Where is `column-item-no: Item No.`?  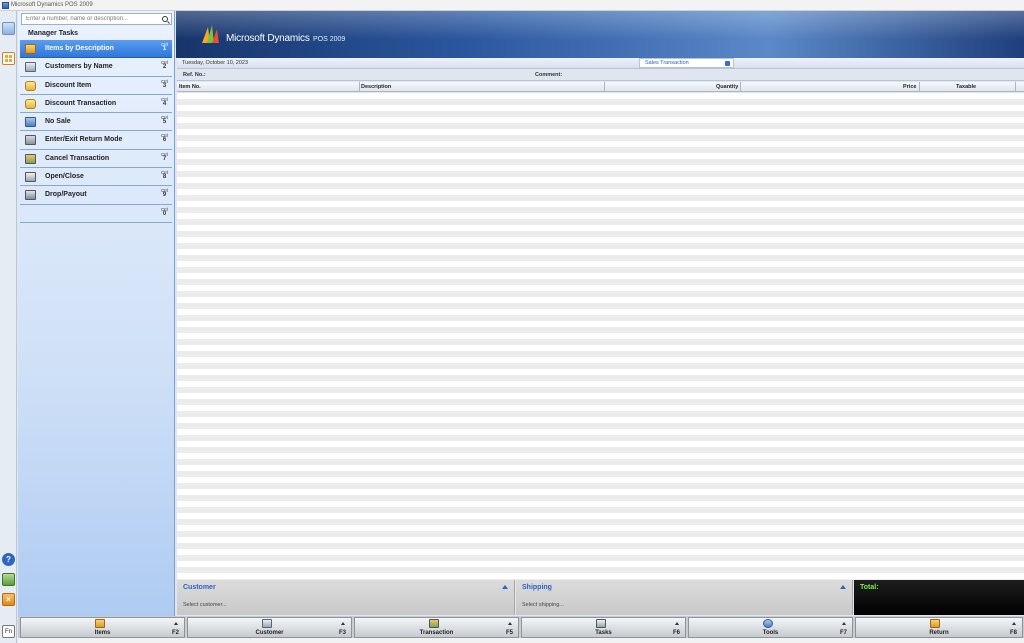 column-item-no: Item No. is located at coordinates (190, 87).